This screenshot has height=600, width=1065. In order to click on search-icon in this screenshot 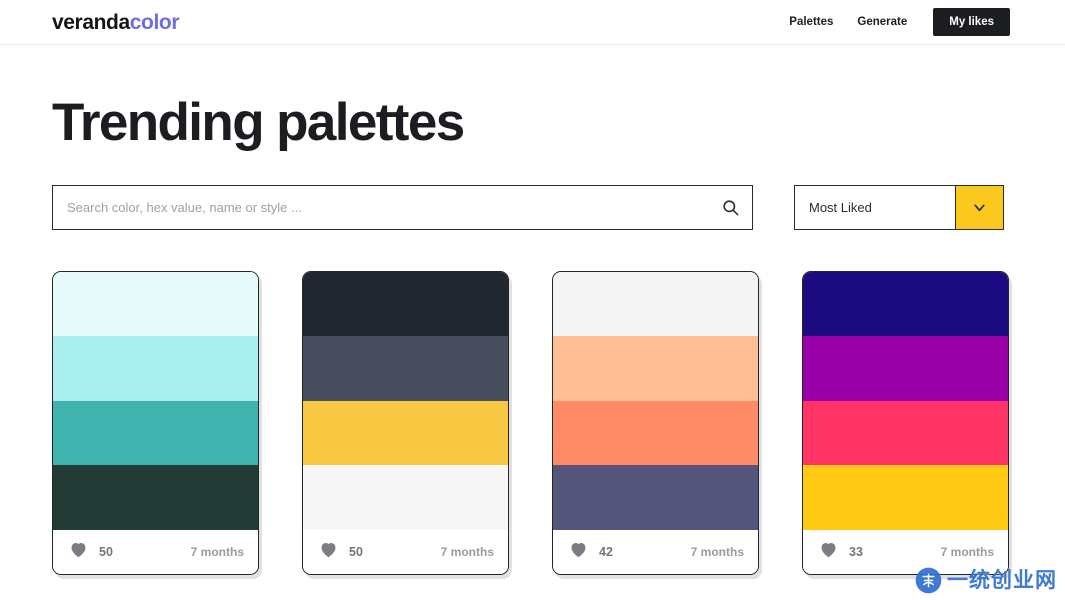, I will do `click(730, 207)`.